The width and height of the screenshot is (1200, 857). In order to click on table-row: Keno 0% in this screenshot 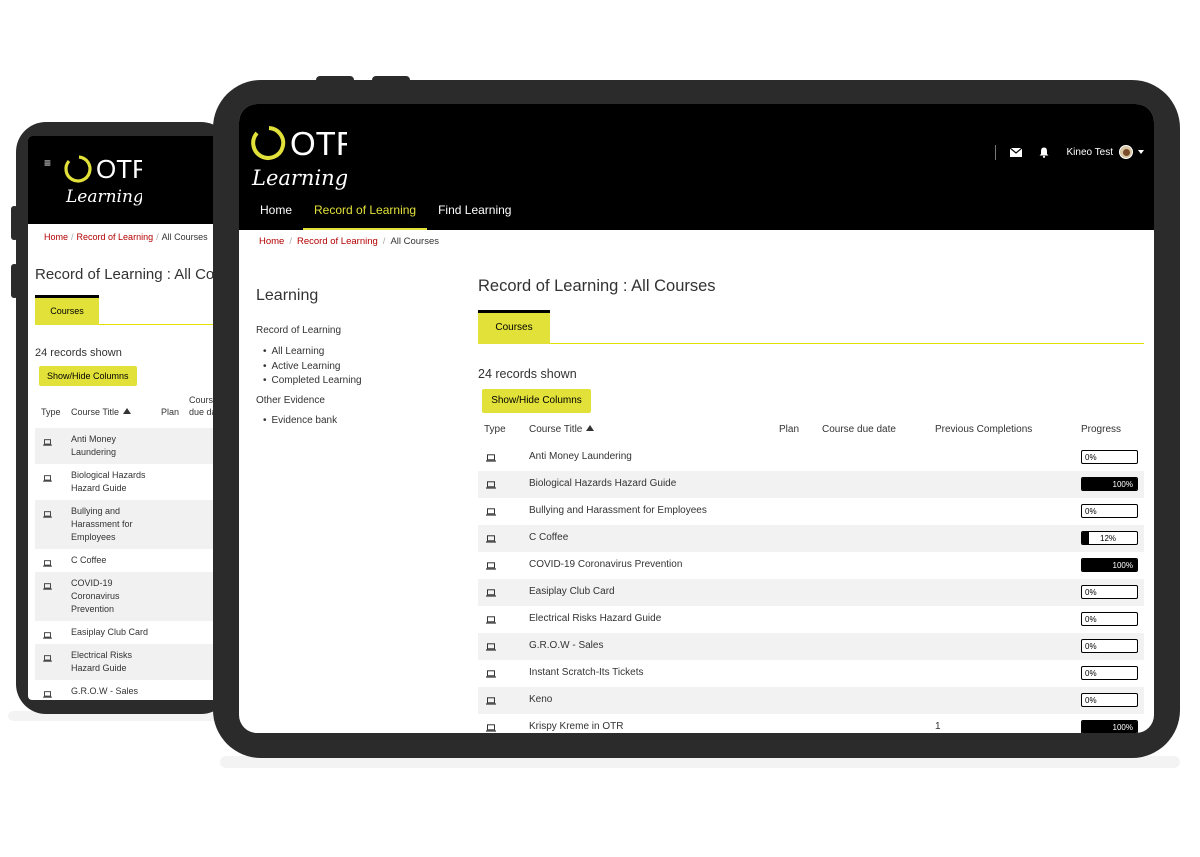, I will do `click(811, 700)`.